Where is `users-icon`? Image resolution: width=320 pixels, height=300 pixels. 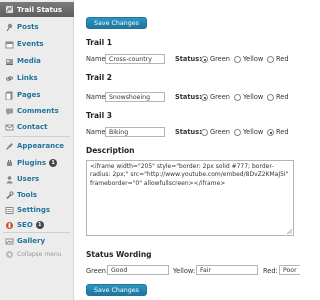 users-icon is located at coordinates (9, 179).